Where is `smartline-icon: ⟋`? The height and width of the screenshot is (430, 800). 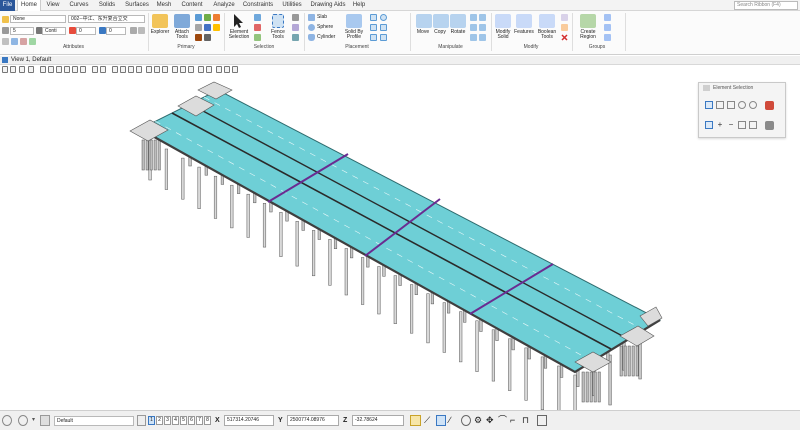 smartline-icon: ⟋ is located at coordinates (429, 420).